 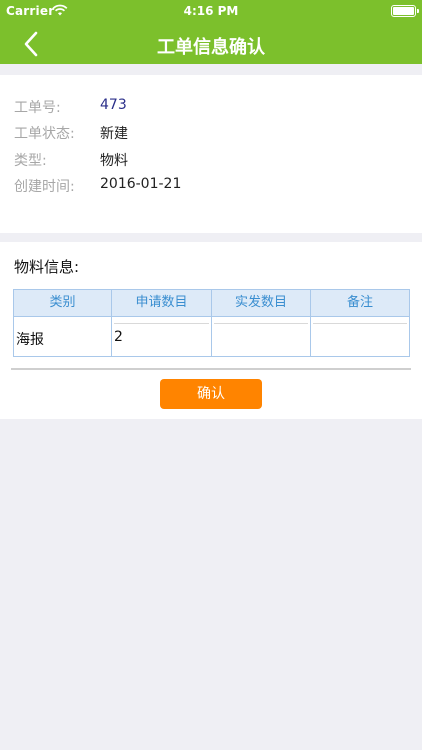 I want to click on created-time-label: 创建时间:, so click(x=44, y=187).